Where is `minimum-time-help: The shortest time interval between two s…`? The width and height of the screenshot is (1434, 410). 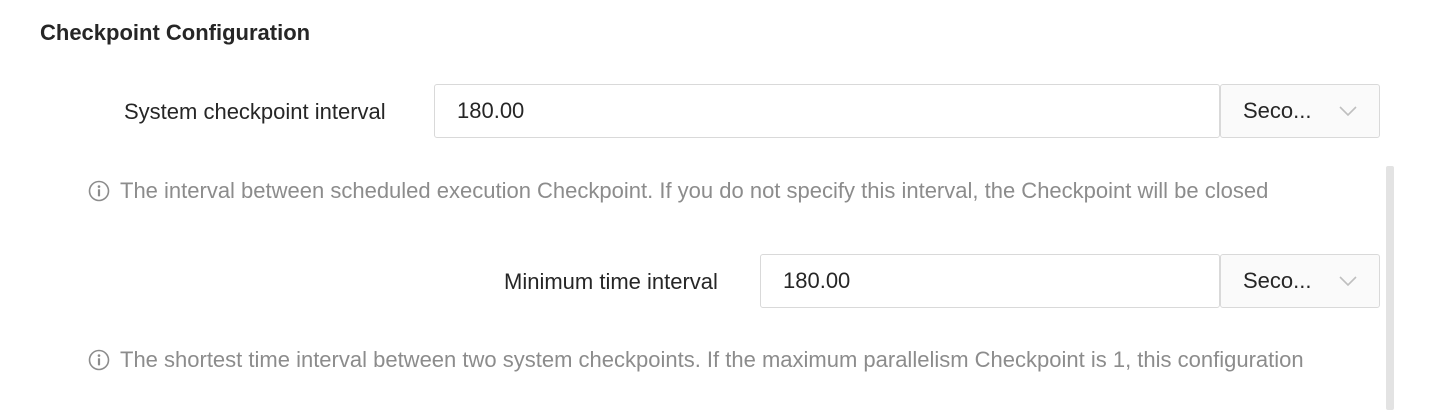 minimum-time-help: The shortest time interval between two s… is located at coordinates (735, 360).